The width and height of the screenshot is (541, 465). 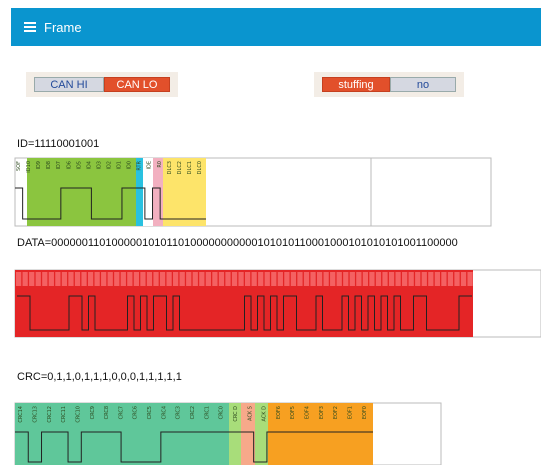 What do you see at coordinates (89, 165) in the screenshot?
I see `id-field-label-id4: ID4` at bounding box center [89, 165].